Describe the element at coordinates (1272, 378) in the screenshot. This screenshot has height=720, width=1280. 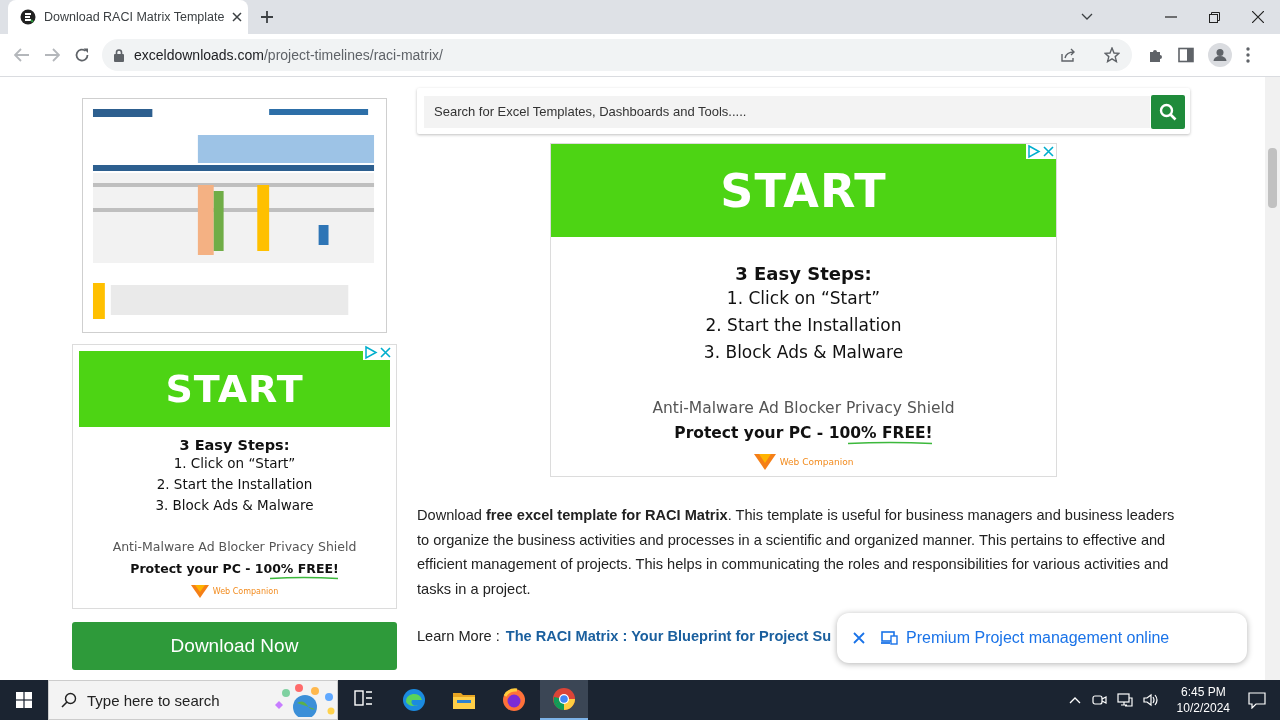
I see `vertical-scrollbar` at that location.